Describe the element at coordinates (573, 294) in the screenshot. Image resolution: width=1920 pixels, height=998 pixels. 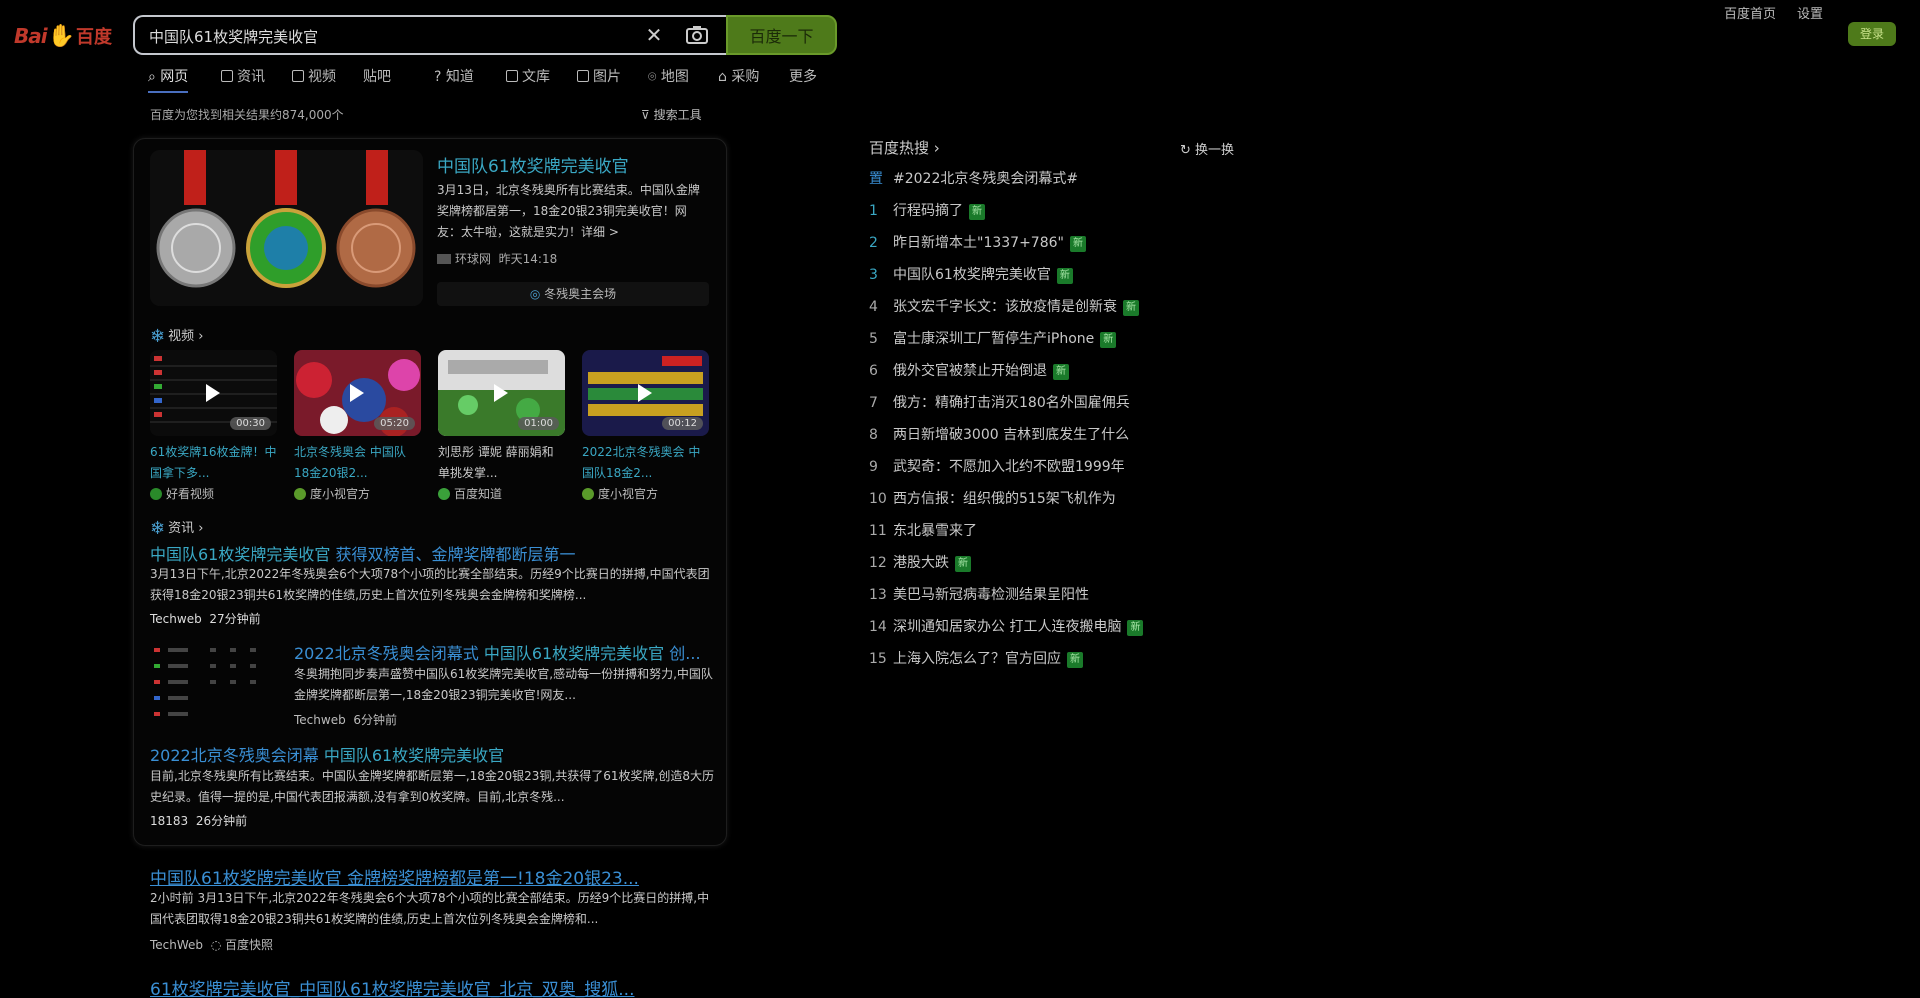
I see `theme-venue-button: ◎ 冬残奥主会场` at that location.